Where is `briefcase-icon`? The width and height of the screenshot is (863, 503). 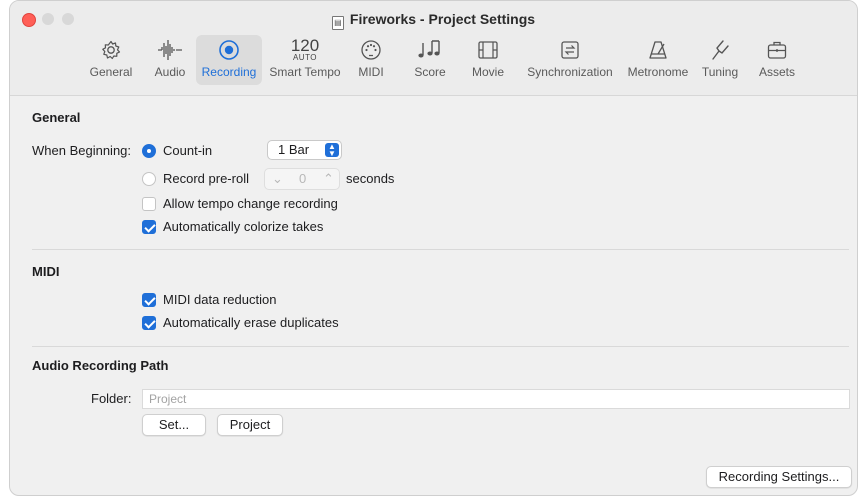
briefcase-icon is located at coordinates (777, 50).